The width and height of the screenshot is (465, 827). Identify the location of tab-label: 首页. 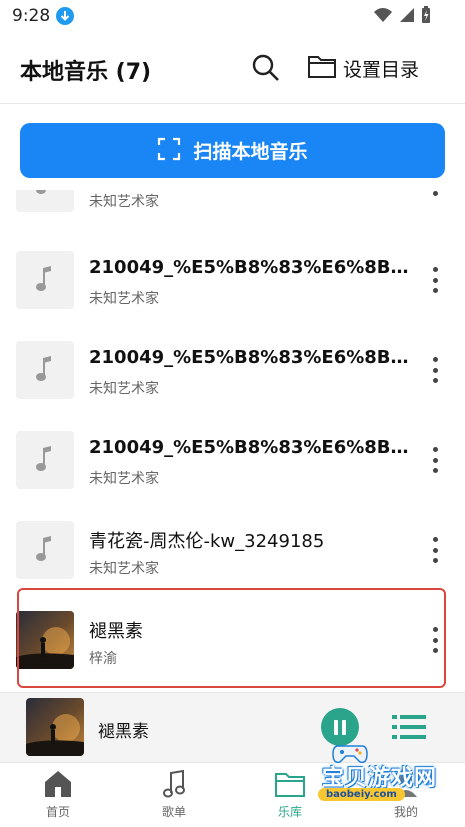
(57, 812).